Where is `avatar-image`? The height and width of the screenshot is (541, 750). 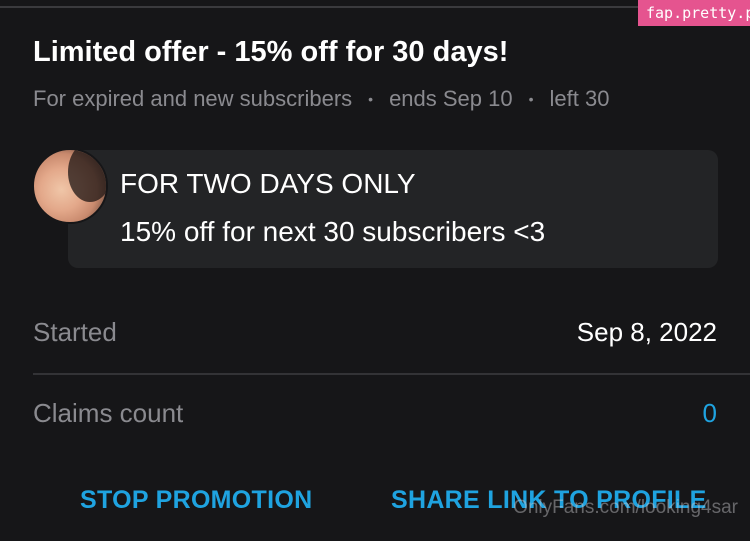 avatar-image is located at coordinates (87, 176).